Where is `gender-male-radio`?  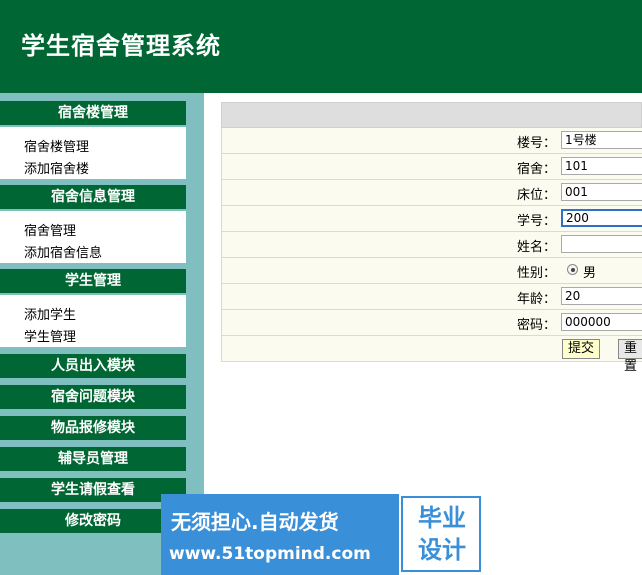
gender-male-radio is located at coordinates (572, 269).